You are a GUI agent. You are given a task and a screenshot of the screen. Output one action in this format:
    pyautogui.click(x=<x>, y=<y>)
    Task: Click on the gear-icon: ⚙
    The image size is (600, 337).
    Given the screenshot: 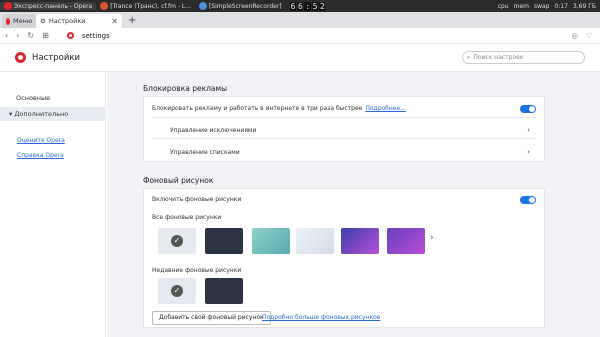 What is the action you would take?
    pyautogui.click(x=43, y=21)
    